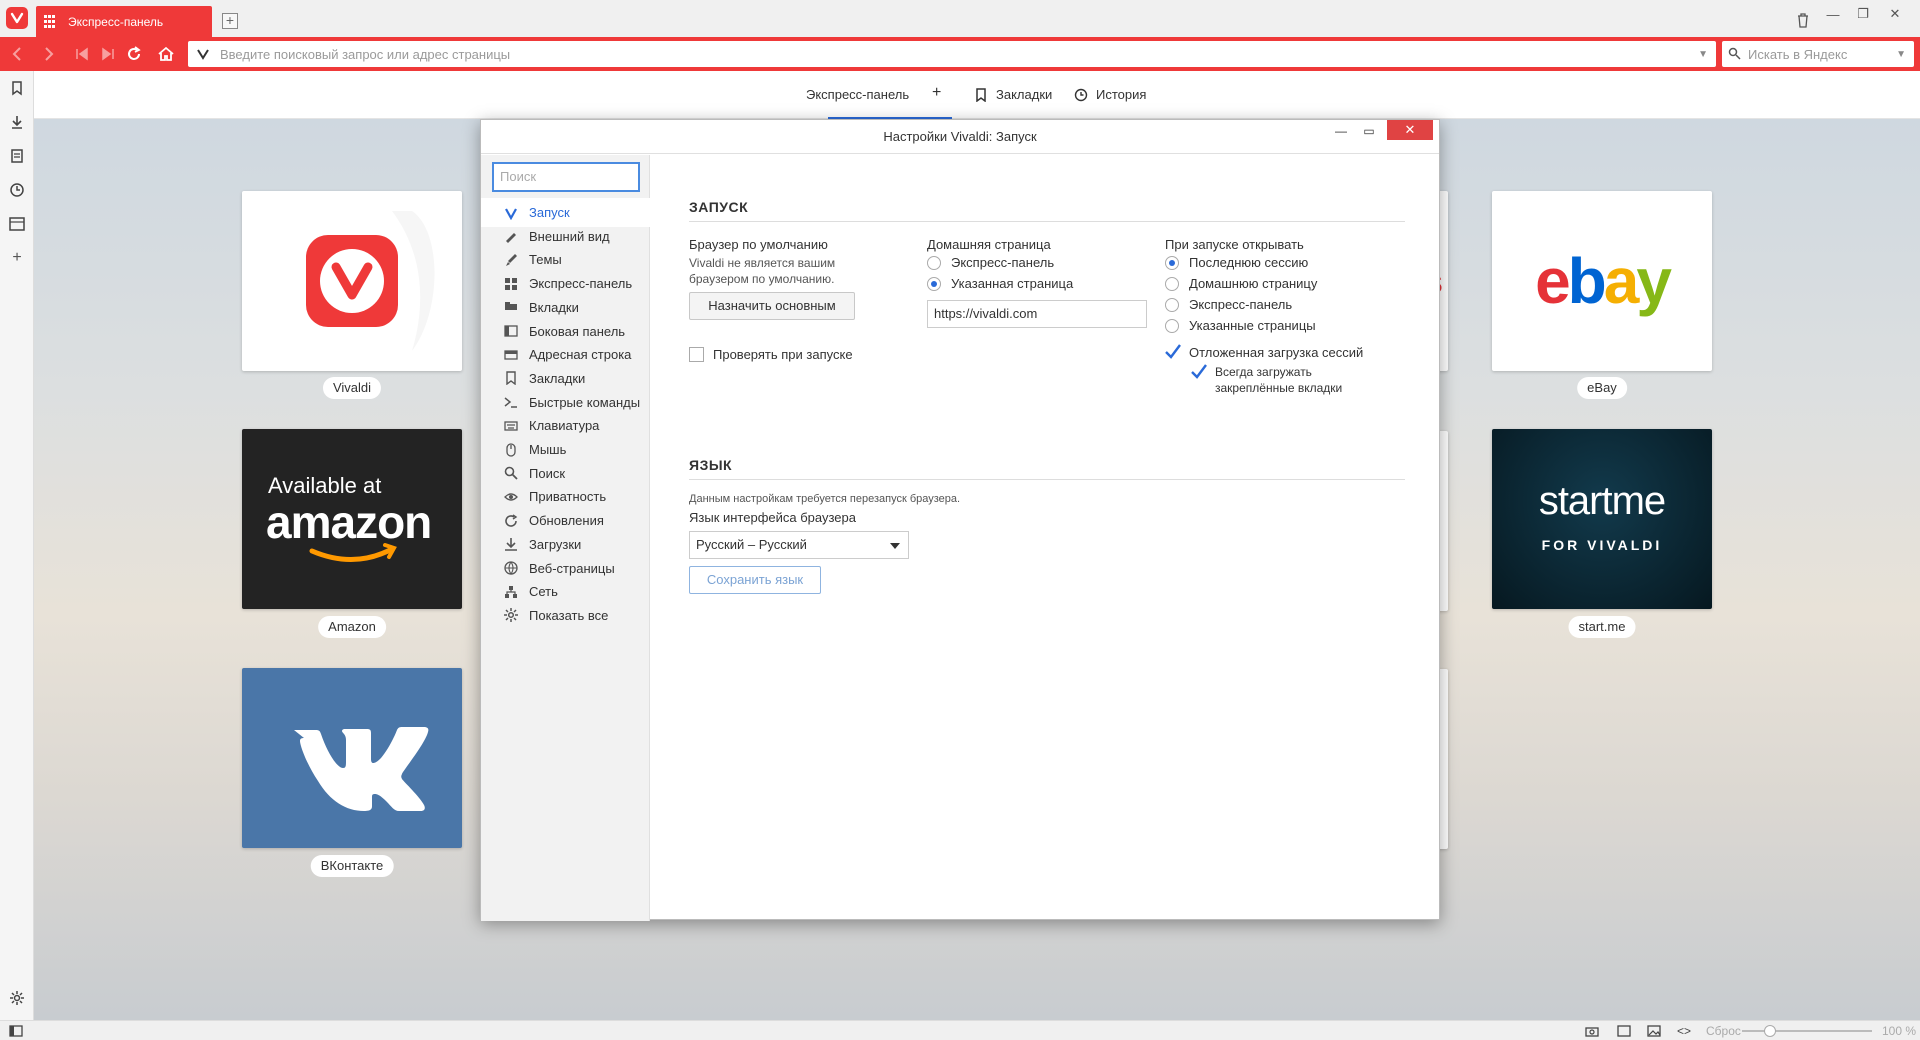  What do you see at coordinates (352, 388) in the screenshot?
I see `tile-label: Vivaldi` at bounding box center [352, 388].